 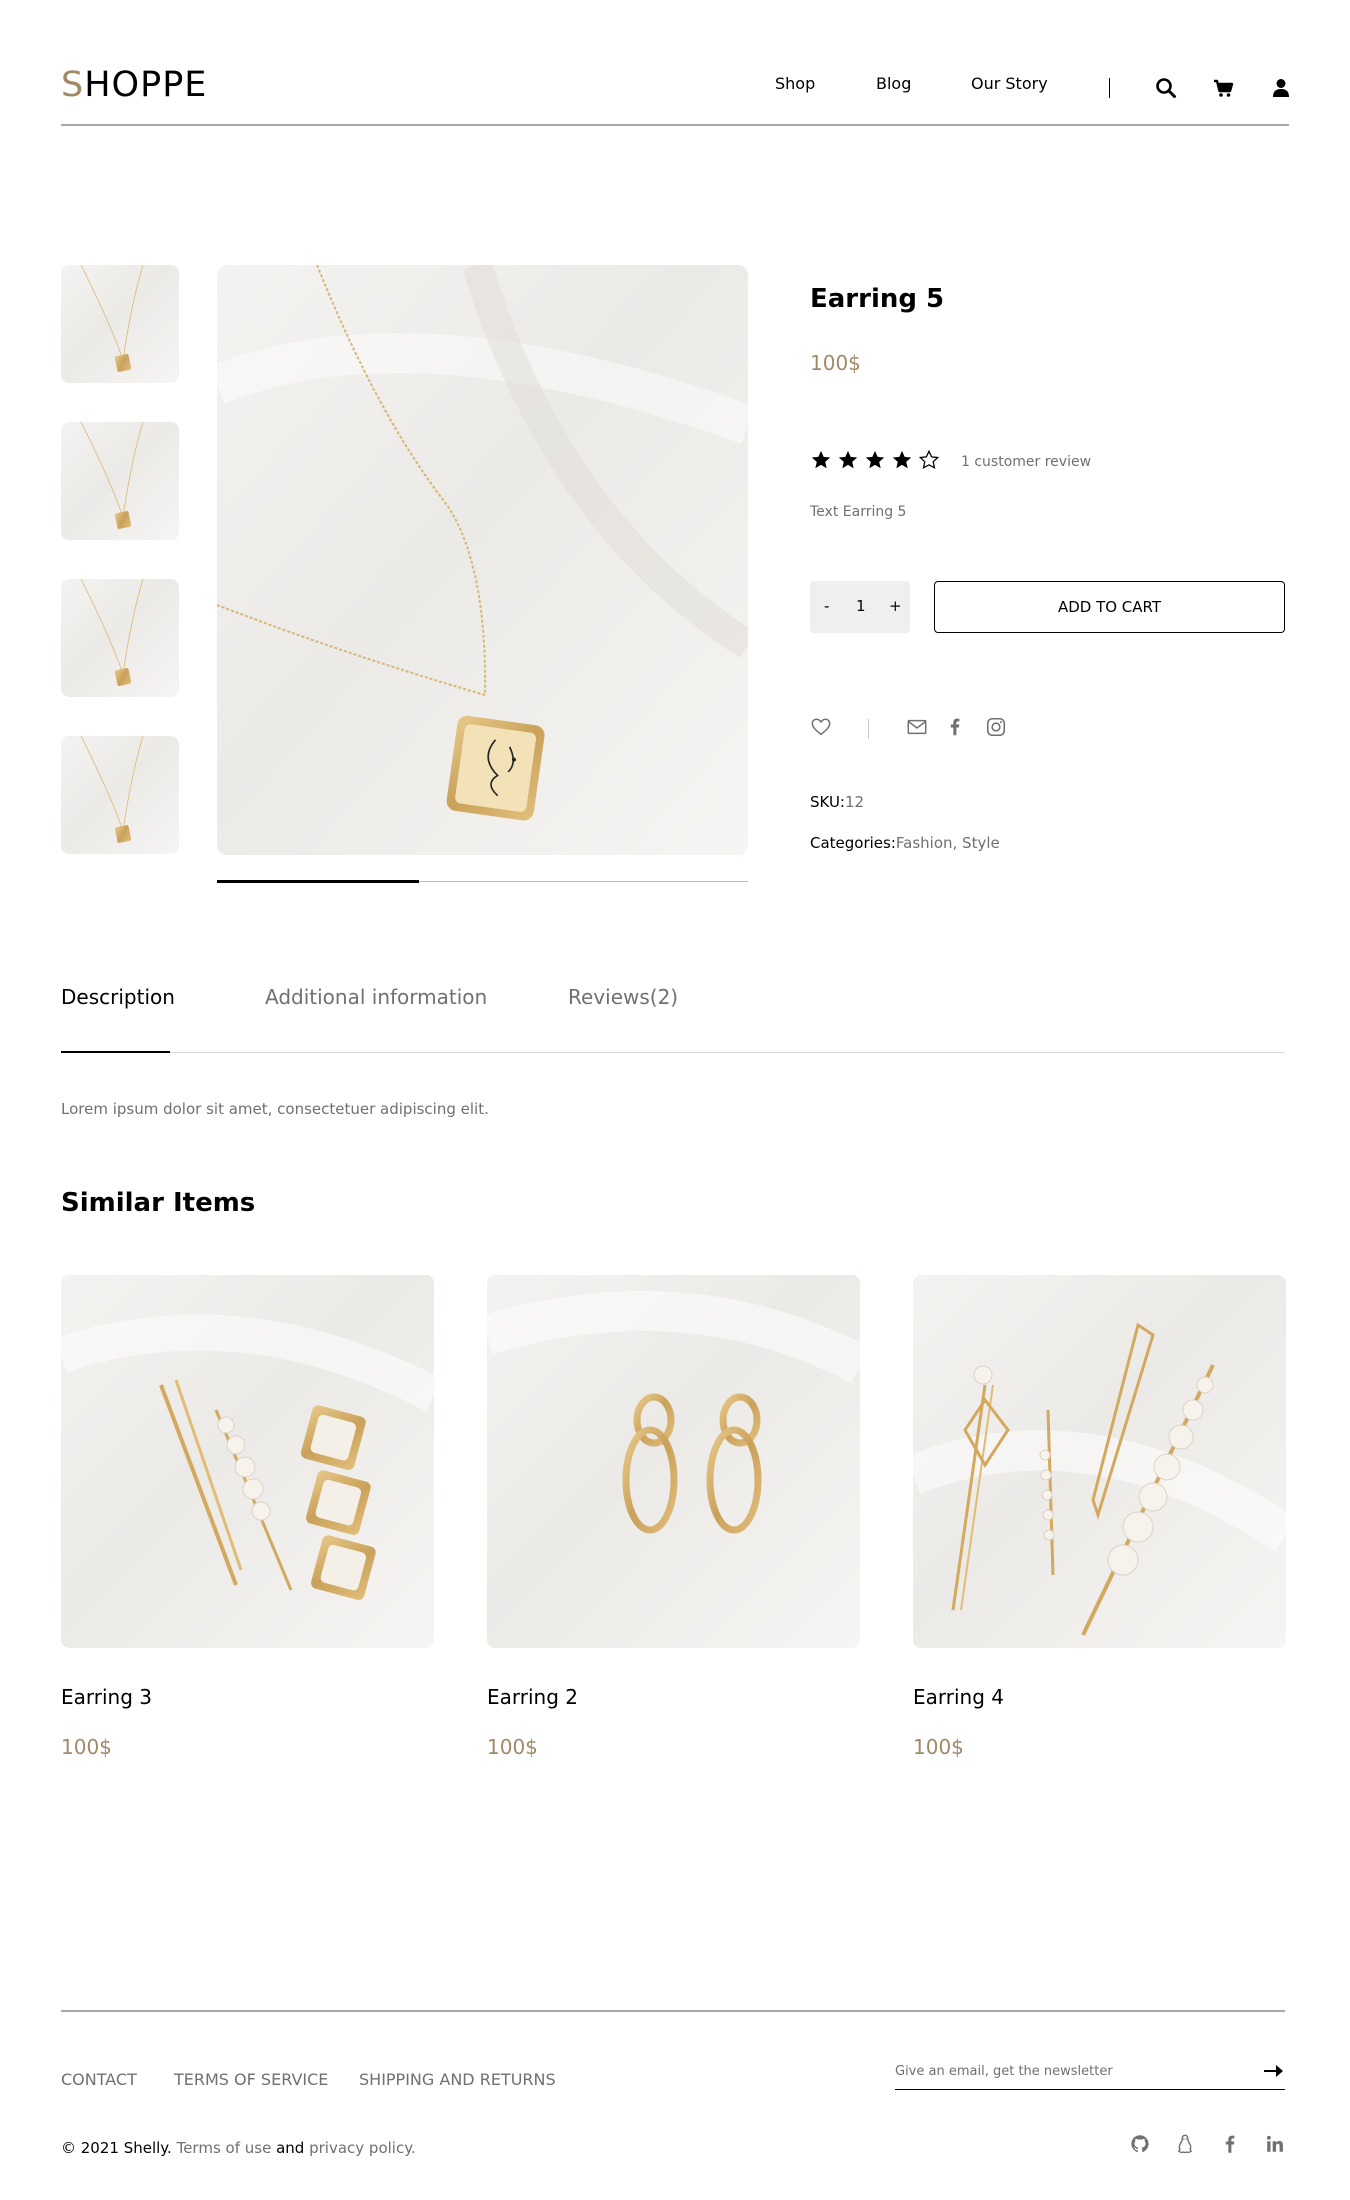 I want to click on categories-row: Categories:Fashion, Style, so click(x=905, y=843).